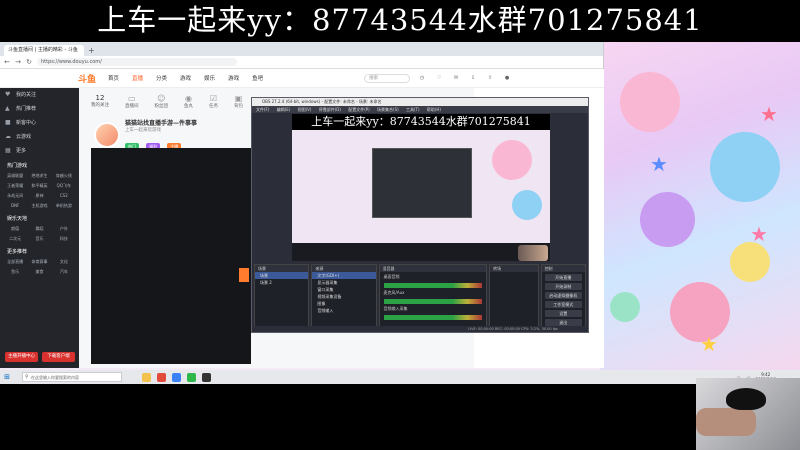 Image resolution: width=800 pixels, height=450 pixels. What do you see at coordinates (343, 282) in the screenshot?
I see `source-item: 显示器采集` at bounding box center [343, 282].